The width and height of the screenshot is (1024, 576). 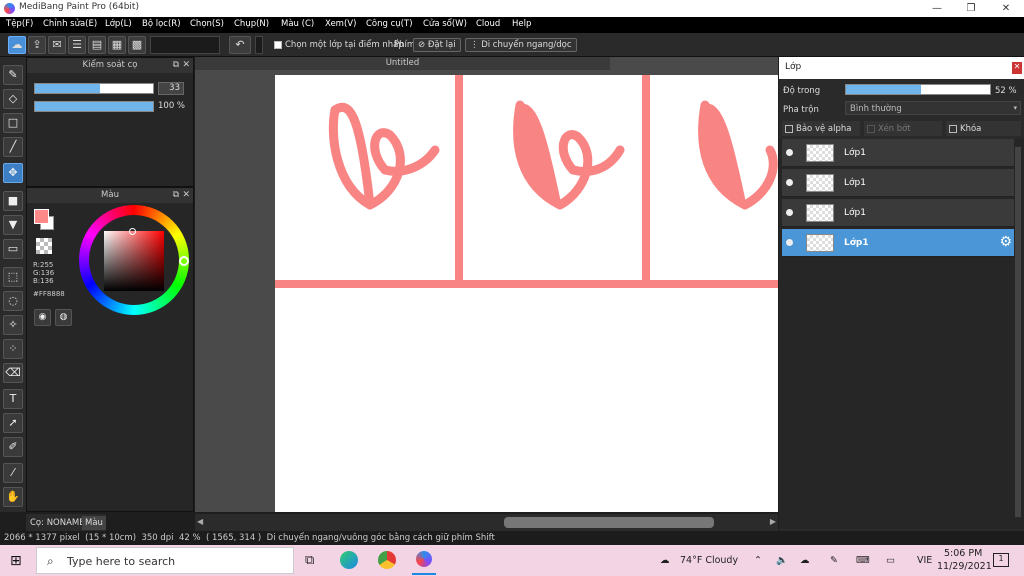 What do you see at coordinates (63, 317) in the screenshot?
I see `palette-settings-icon: ◍` at bounding box center [63, 317].